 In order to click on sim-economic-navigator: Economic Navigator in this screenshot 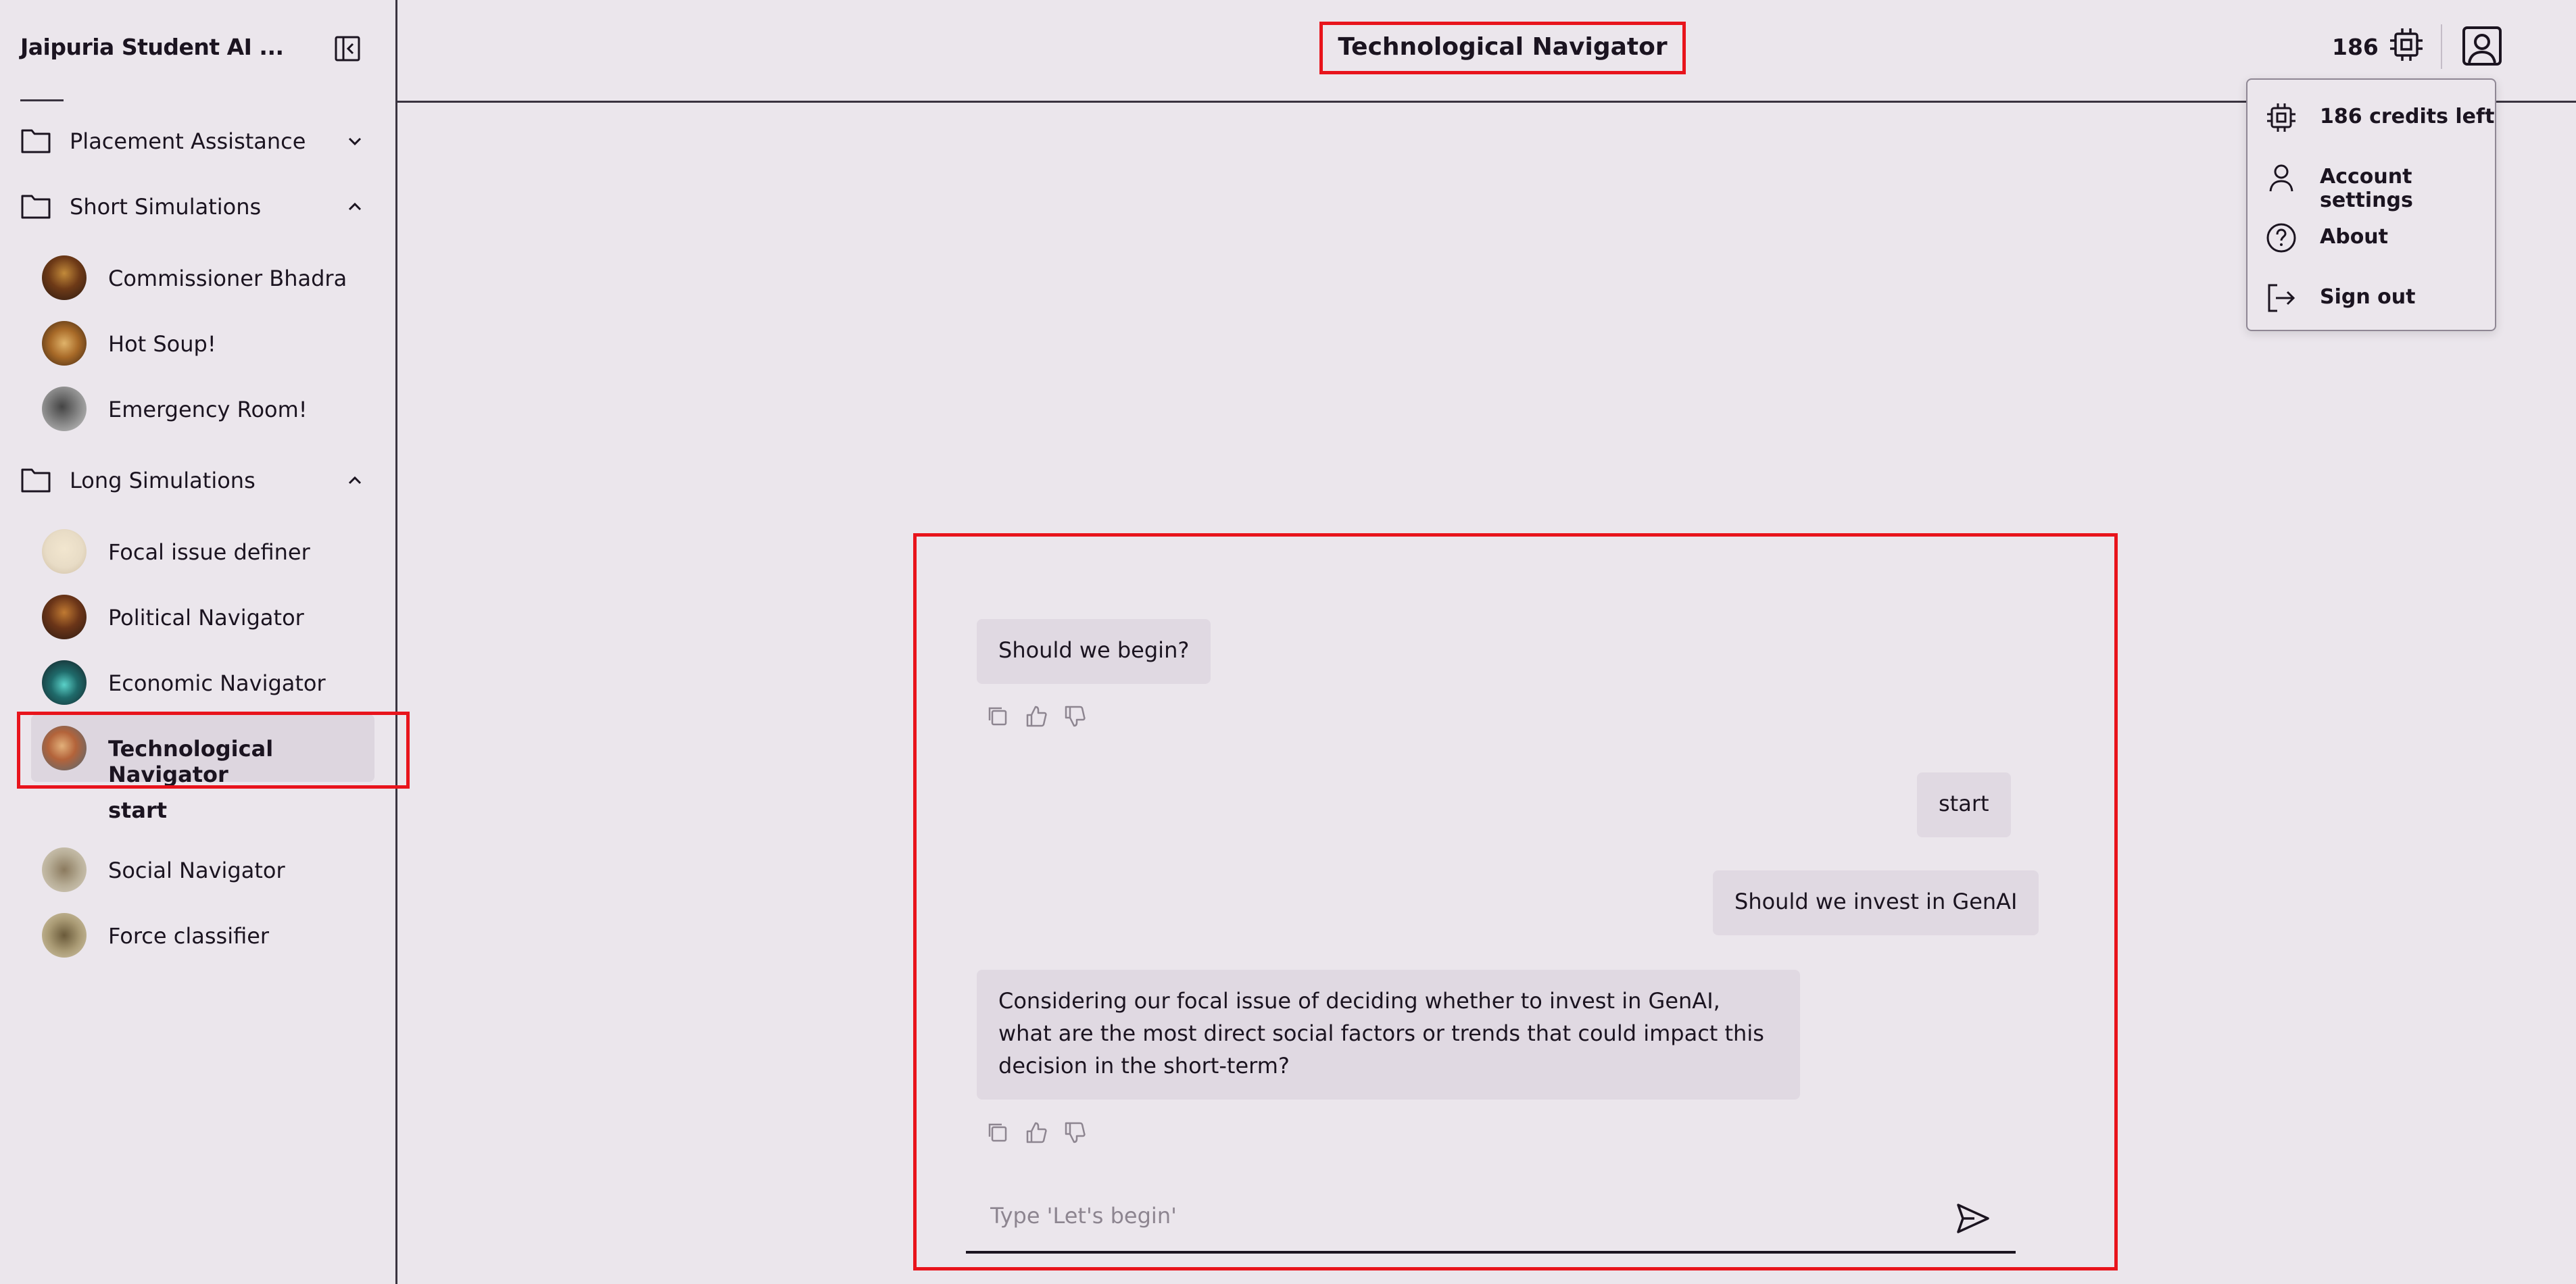, I will do `click(202, 682)`.